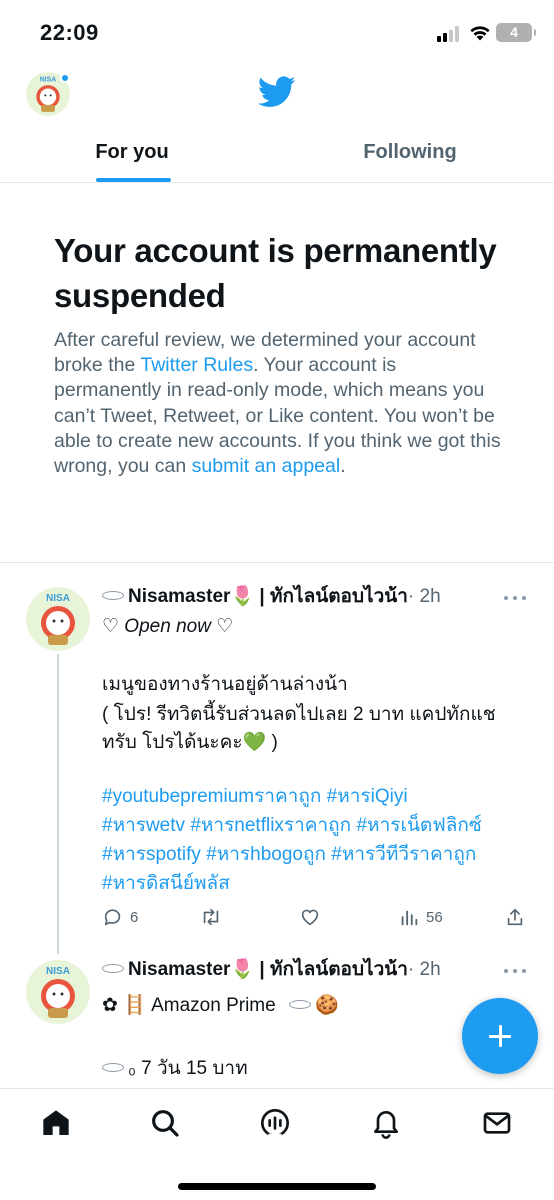 The image size is (554, 1200). I want to click on active-tab-indicator, so click(133, 180).